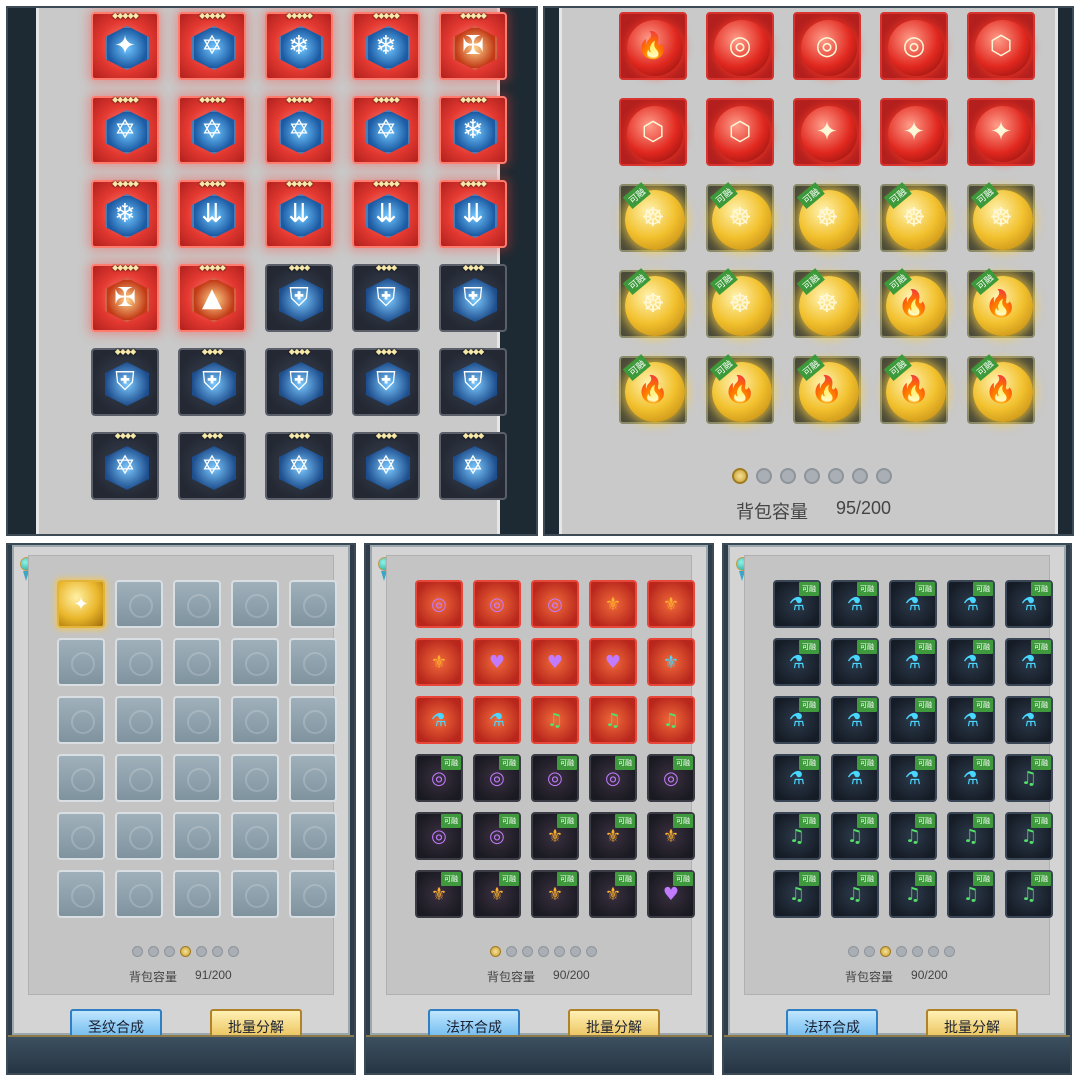 This screenshot has height=1080, width=1080. What do you see at coordinates (653, 46) in the screenshot?
I see `inventory-slot: 🔥` at bounding box center [653, 46].